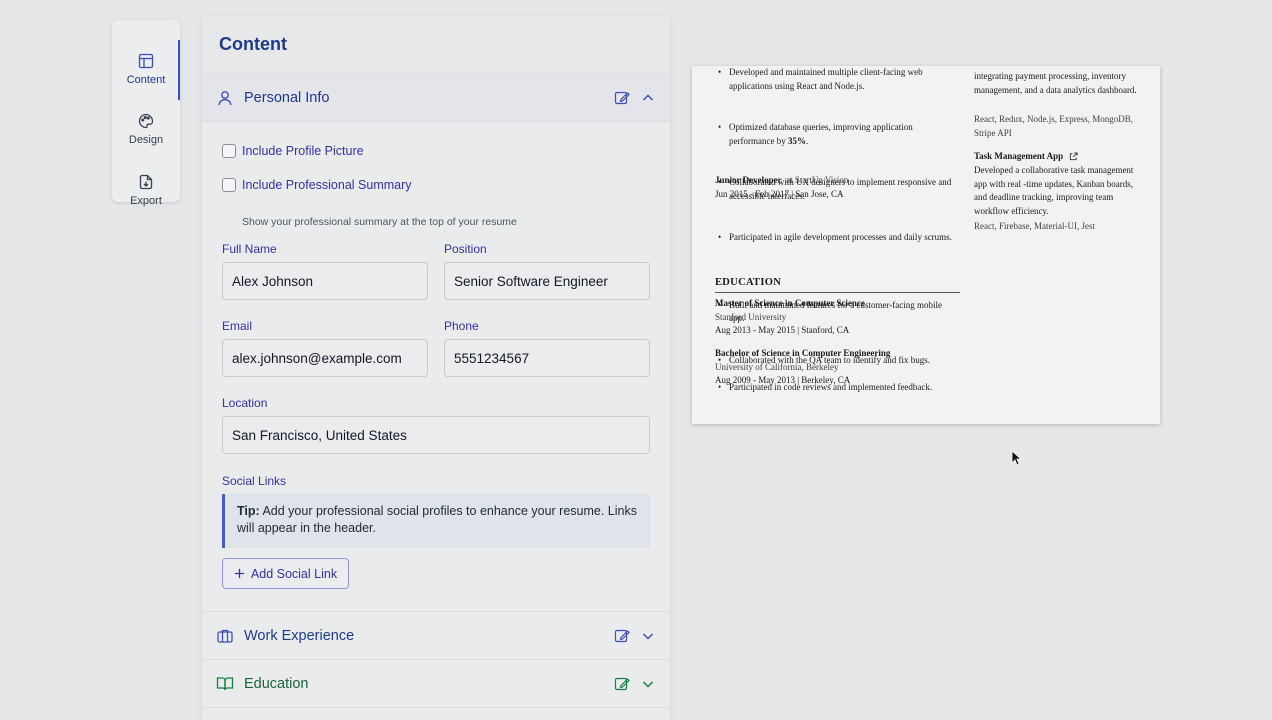  What do you see at coordinates (817, 180) in the screenshot?
I see `job2-company: at StartUp Vision` at bounding box center [817, 180].